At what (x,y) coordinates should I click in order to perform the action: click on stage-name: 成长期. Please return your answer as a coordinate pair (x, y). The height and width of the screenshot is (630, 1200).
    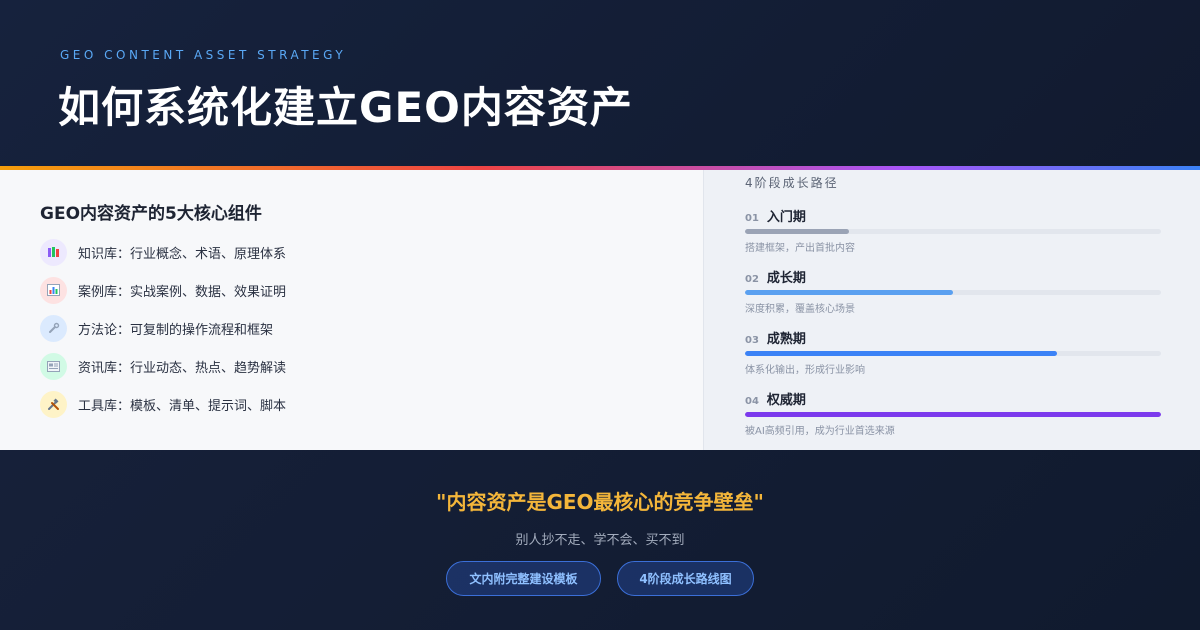
    Looking at the image, I should click on (786, 278).